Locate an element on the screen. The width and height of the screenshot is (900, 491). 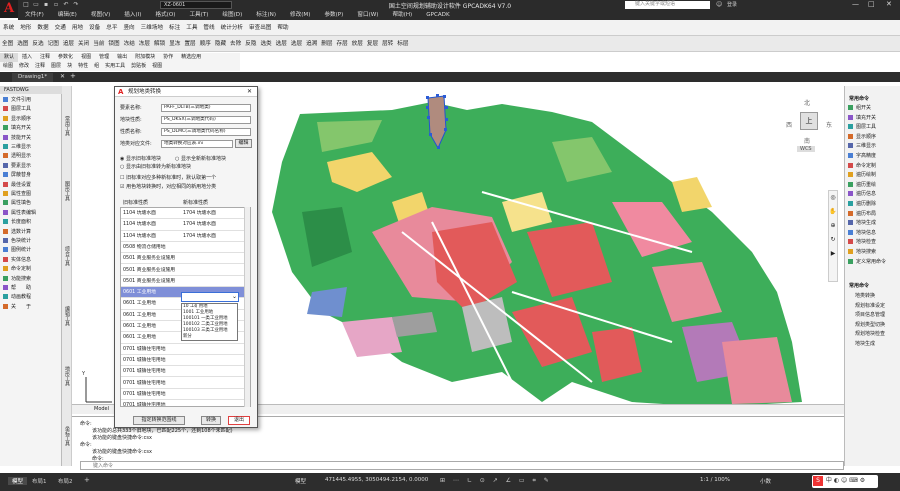
vtab-general-tools: 综合工具 is located at coordinates (67, 256).